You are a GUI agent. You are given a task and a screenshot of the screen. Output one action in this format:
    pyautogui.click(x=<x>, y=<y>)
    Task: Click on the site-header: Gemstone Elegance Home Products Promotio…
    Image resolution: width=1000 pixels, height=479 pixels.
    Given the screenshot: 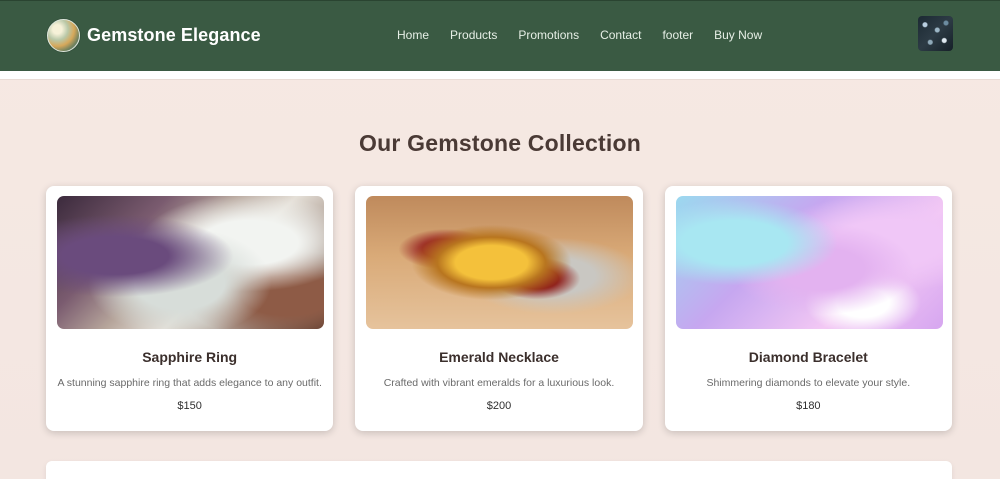 What is the action you would take?
    pyautogui.click(x=500, y=35)
    